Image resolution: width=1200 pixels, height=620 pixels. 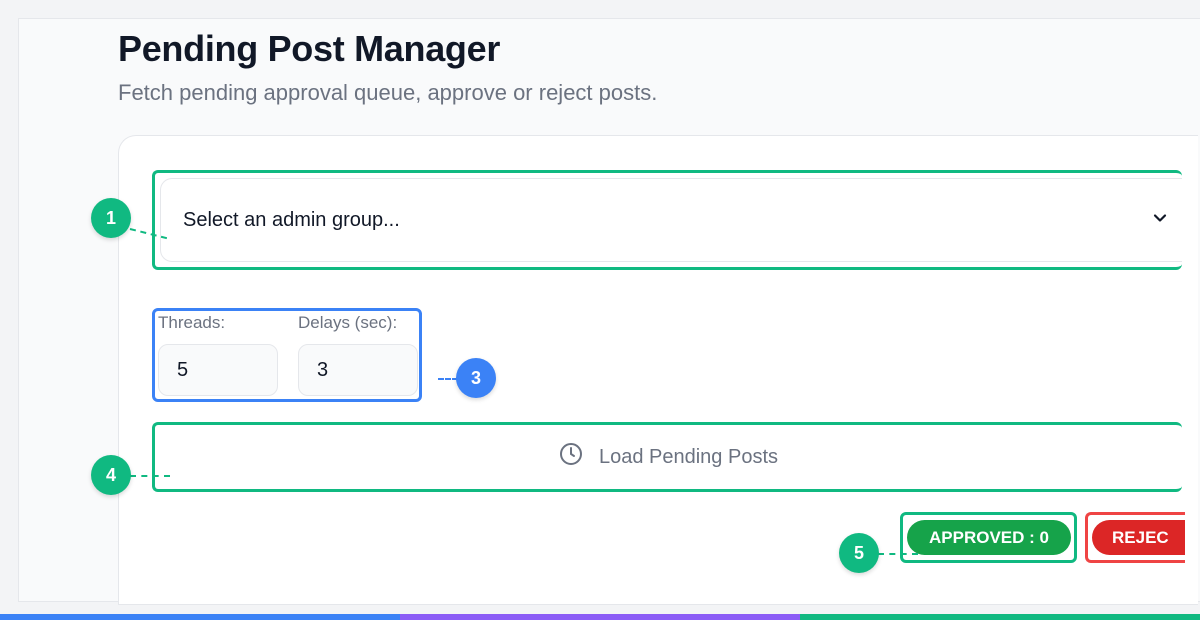 I want to click on approved-counter-button: APPROVED : 0, so click(x=989, y=537).